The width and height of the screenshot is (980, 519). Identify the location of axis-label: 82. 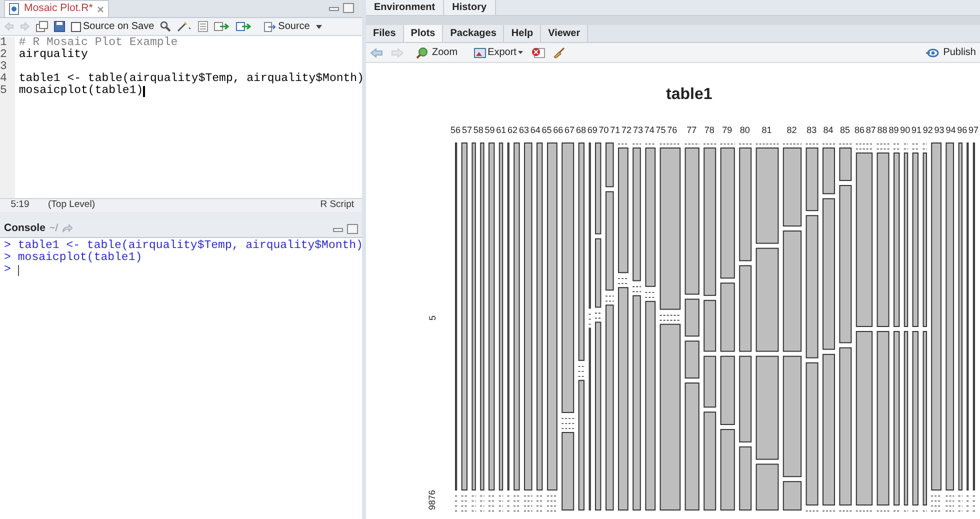
(791, 130).